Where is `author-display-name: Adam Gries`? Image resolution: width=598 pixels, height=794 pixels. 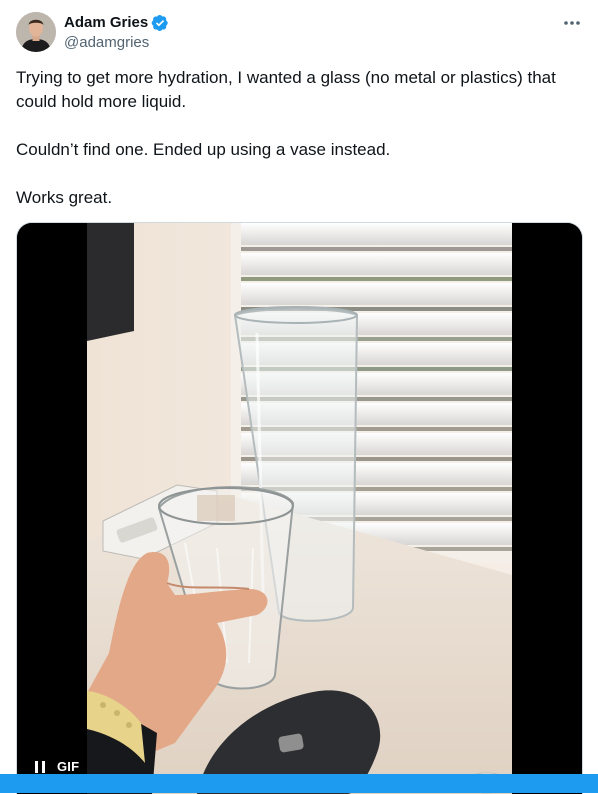 author-display-name: Adam Gries is located at coordinates (106, 23).